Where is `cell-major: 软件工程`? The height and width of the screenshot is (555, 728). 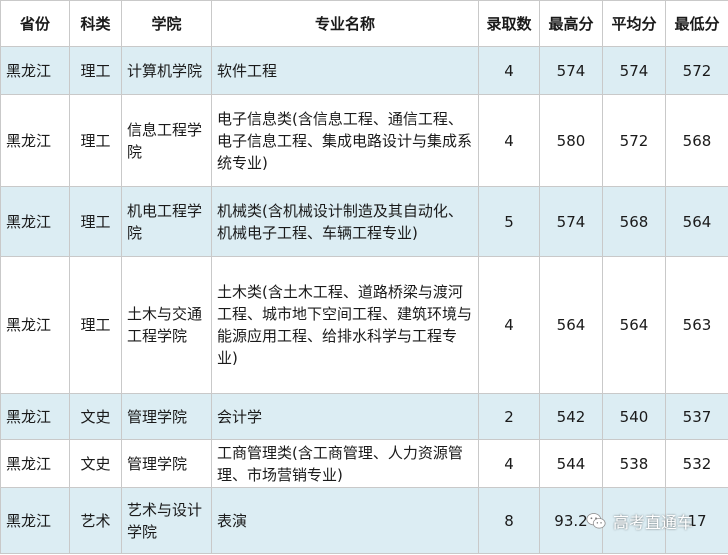
cell-major: 软件工程 is located at coordinates (345, 70).